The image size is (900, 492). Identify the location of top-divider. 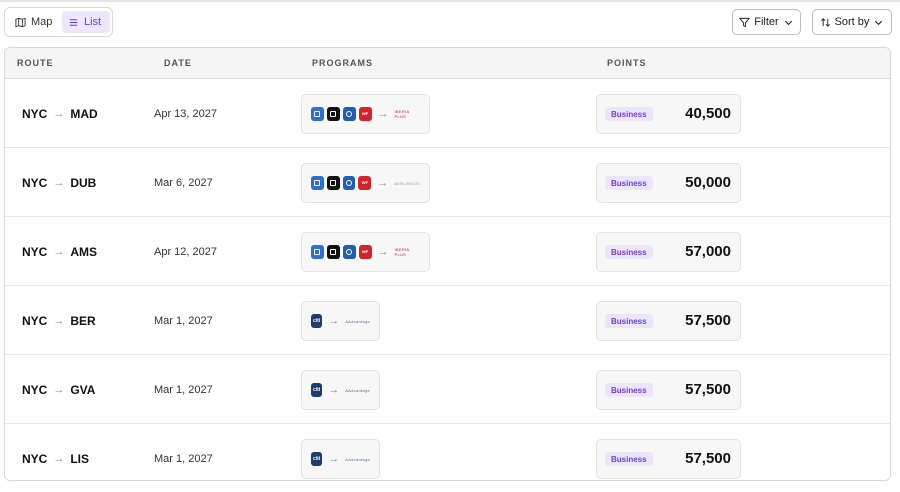
(450, 1).